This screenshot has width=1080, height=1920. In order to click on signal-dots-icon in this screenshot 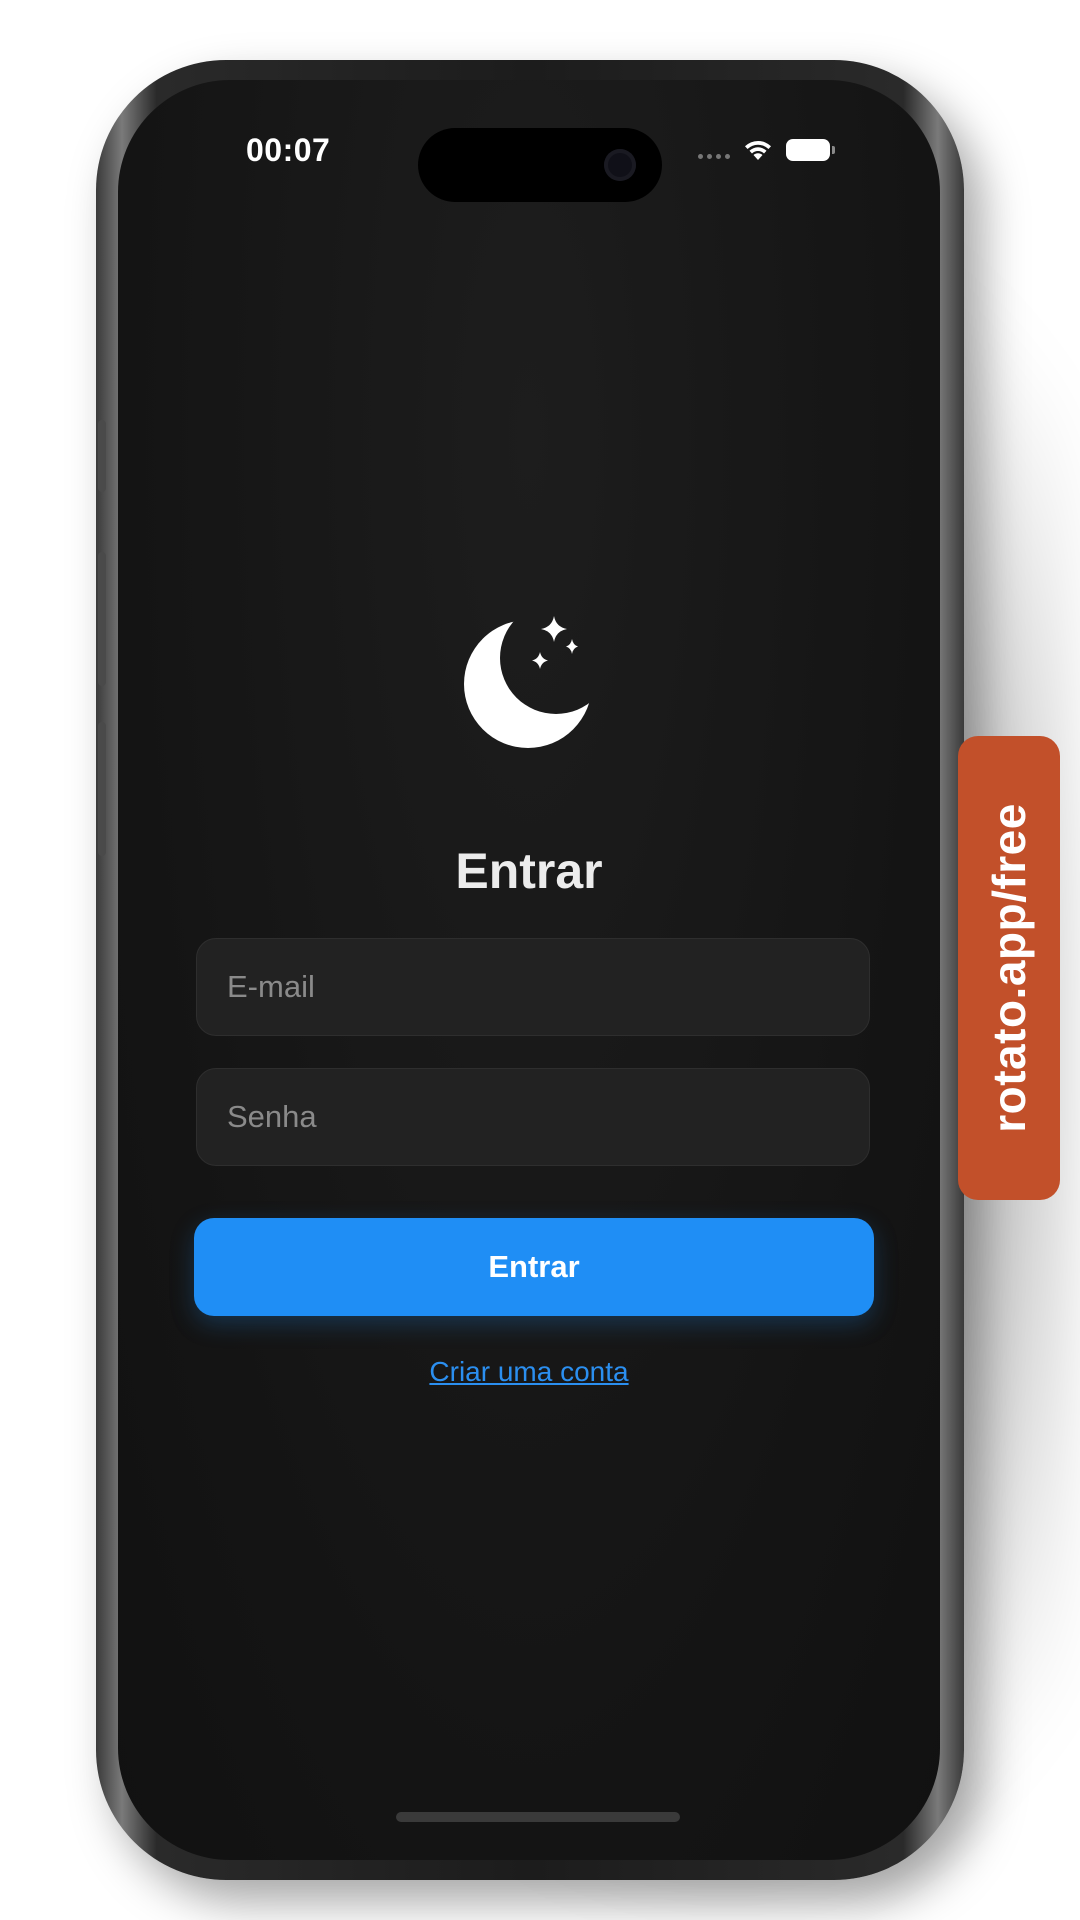, I will do `click(714, 156)`.